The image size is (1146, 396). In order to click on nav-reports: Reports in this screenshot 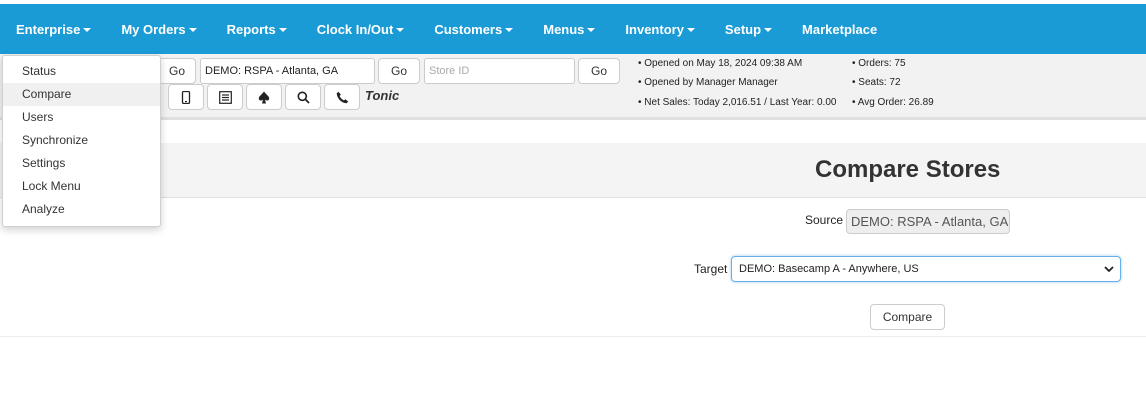, I will do `click(257, 29)`.